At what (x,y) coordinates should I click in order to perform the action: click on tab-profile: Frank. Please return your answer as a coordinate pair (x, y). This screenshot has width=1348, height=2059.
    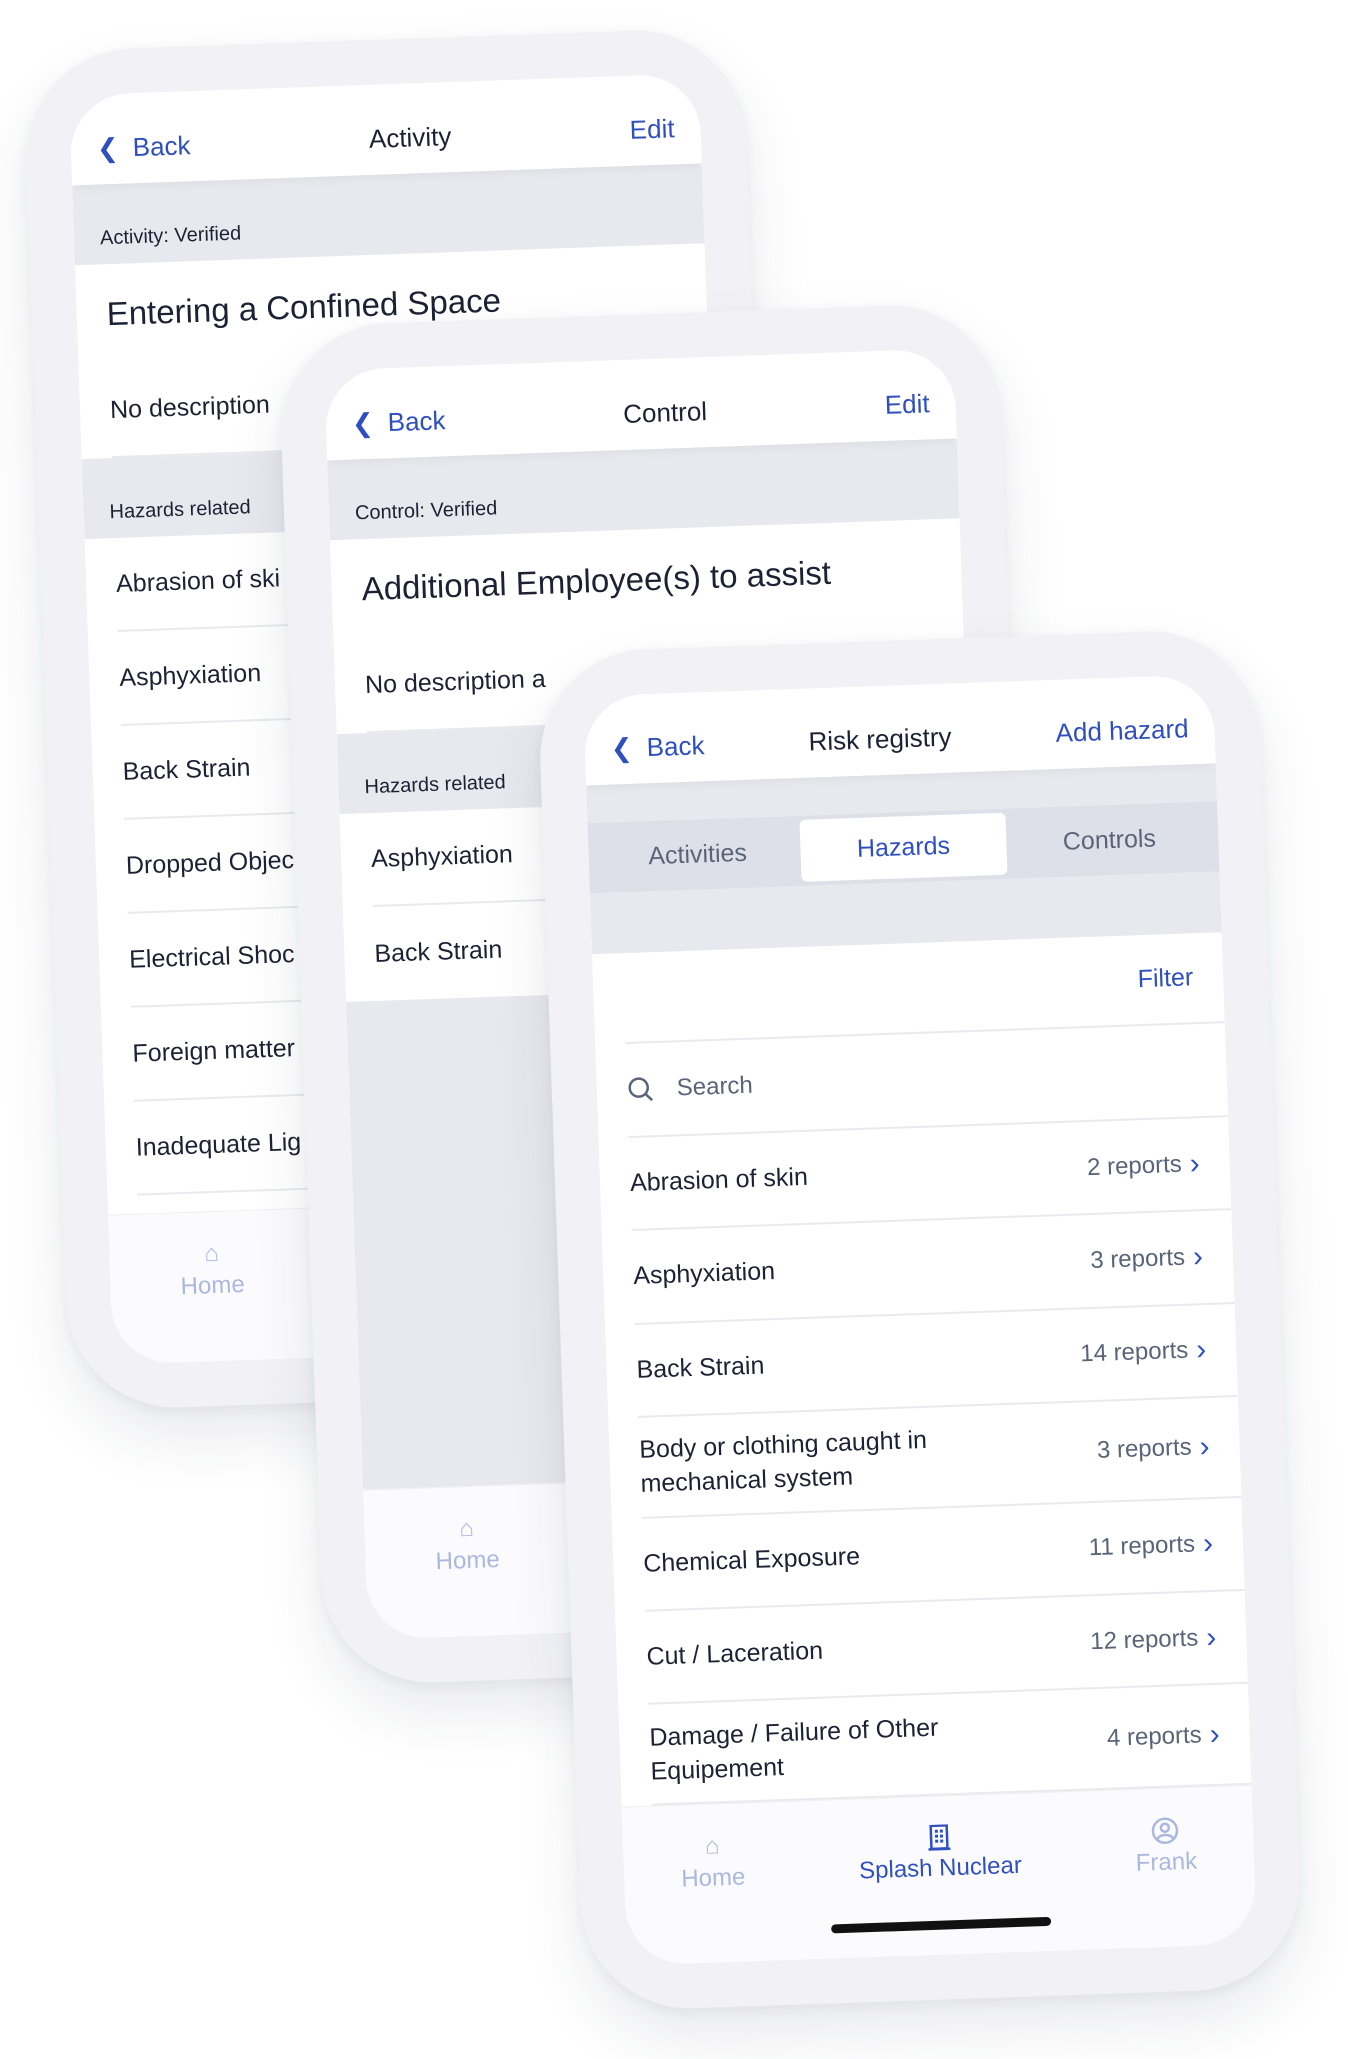
    Looking at the image, I should click on (1166, 1847).